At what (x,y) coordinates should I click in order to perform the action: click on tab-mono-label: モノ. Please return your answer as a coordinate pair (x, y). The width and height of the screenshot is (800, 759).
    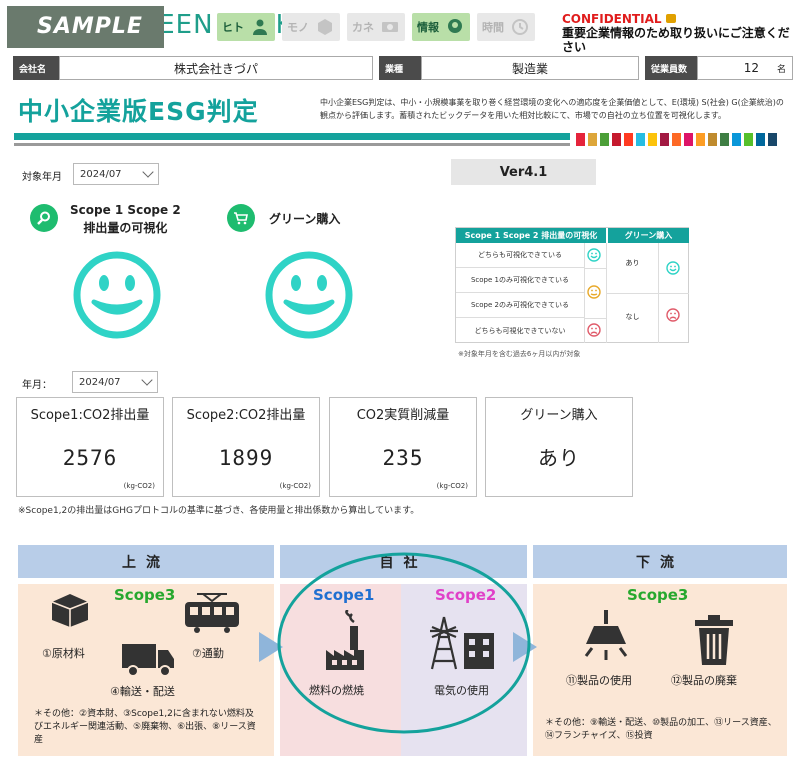
    Looking at the image, I should click on (298, 27).